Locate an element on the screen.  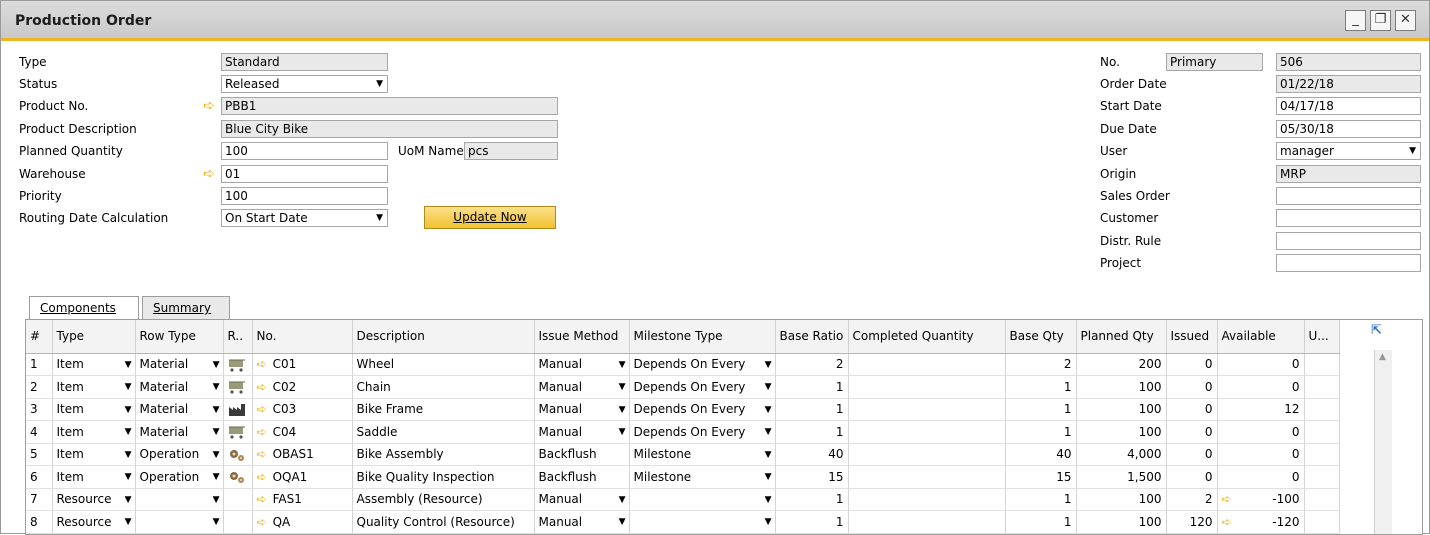
status-dropdown: Released ▼ is located at coordinates (304, 84).